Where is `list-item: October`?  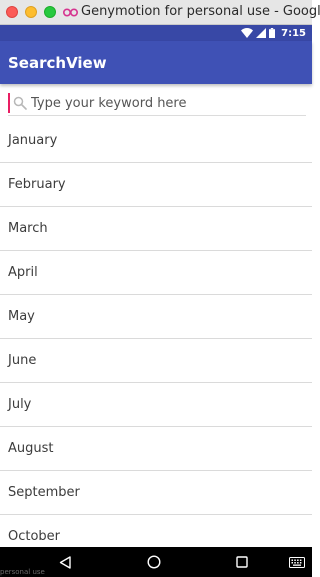
list-item: October is located at coordinates (156, 531).